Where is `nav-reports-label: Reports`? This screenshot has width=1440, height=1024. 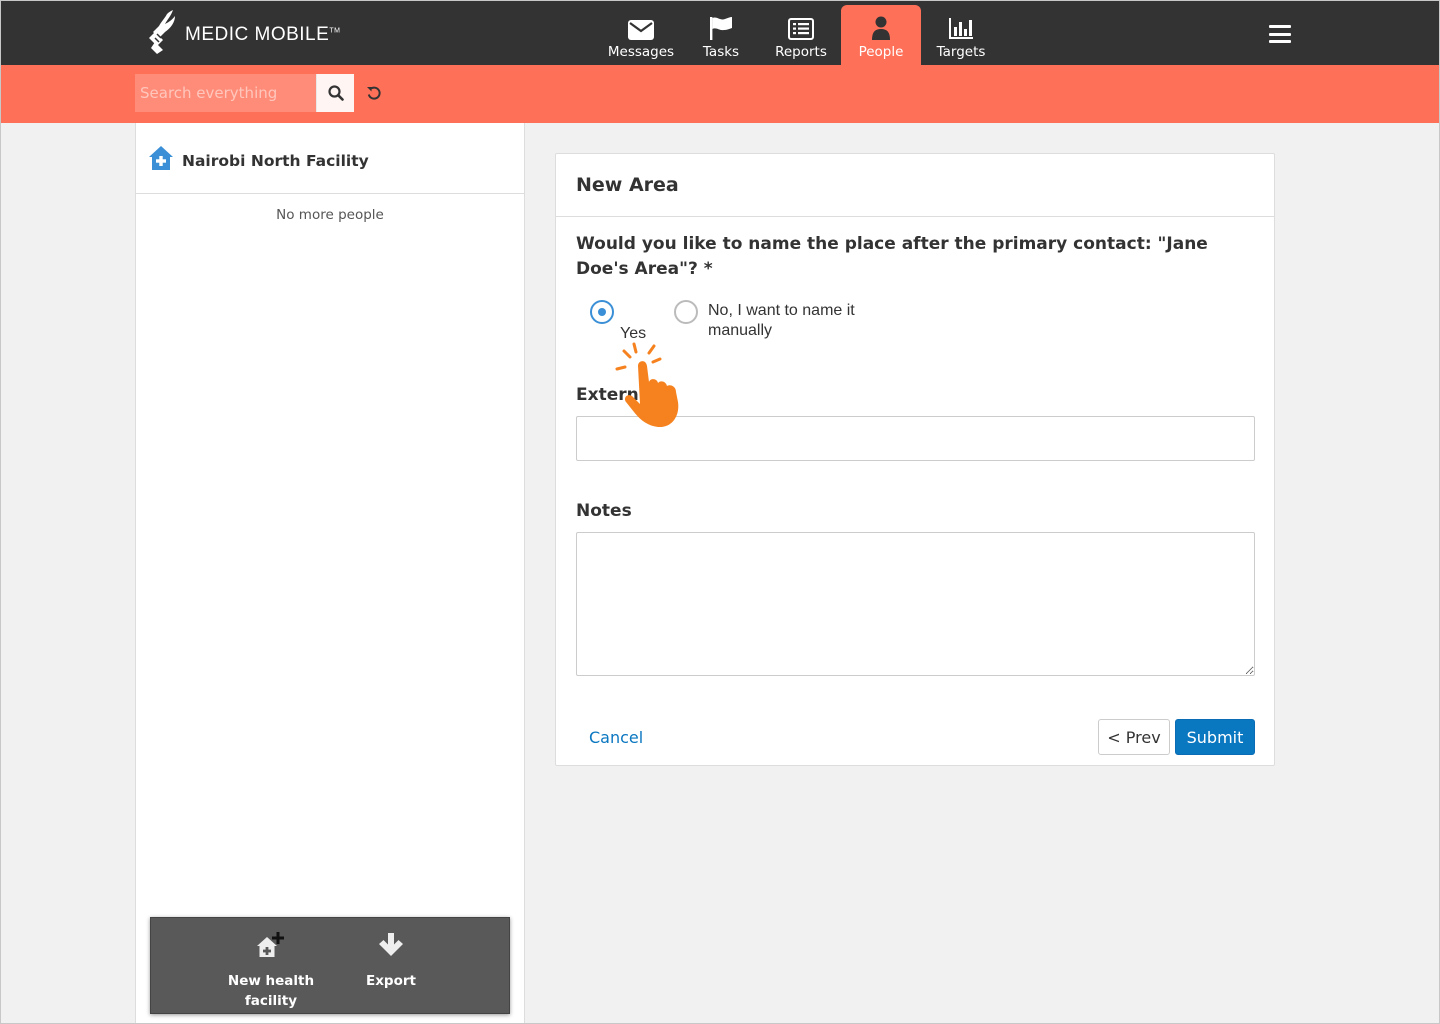
nav-reports-label: Reports is located at coordinates (801, 52).